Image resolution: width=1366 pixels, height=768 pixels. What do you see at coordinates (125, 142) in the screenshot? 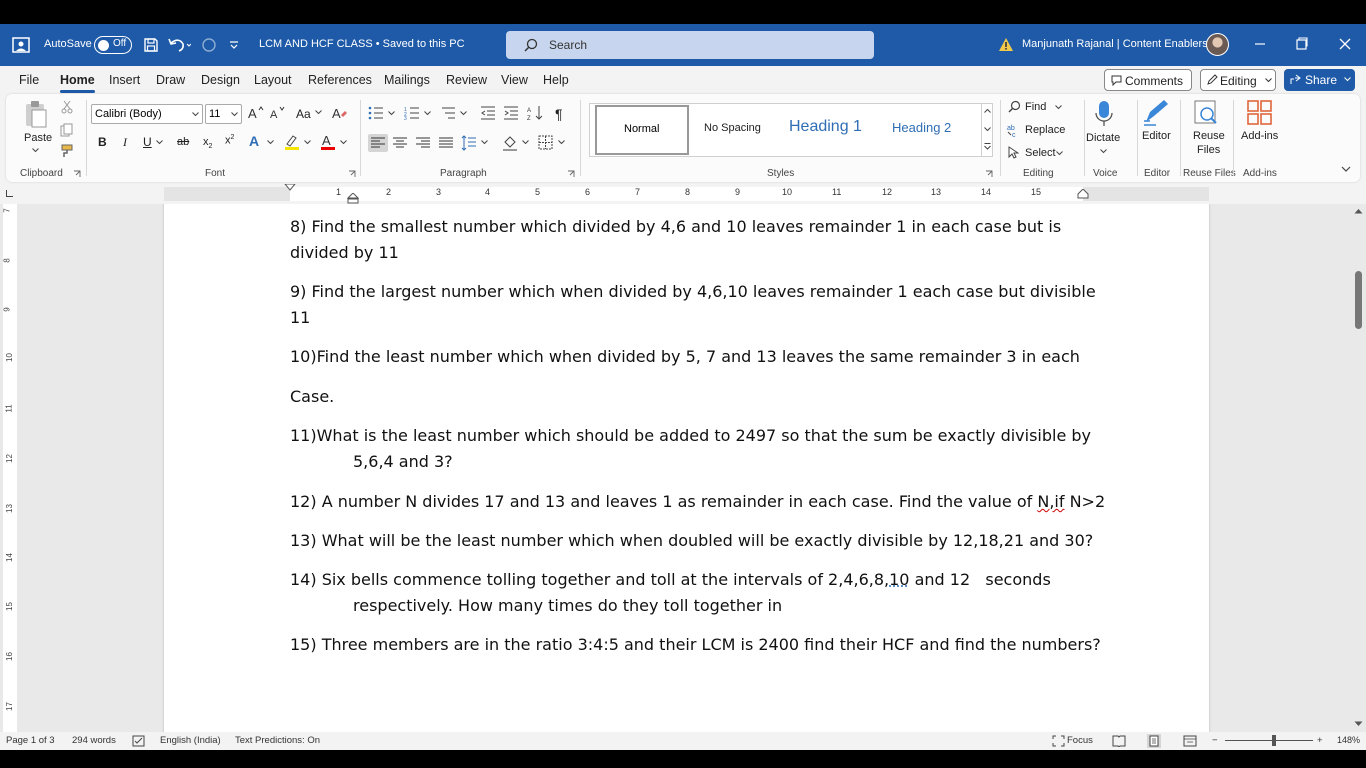
I see `italic-icon: I` at bounding box center [125, 142].